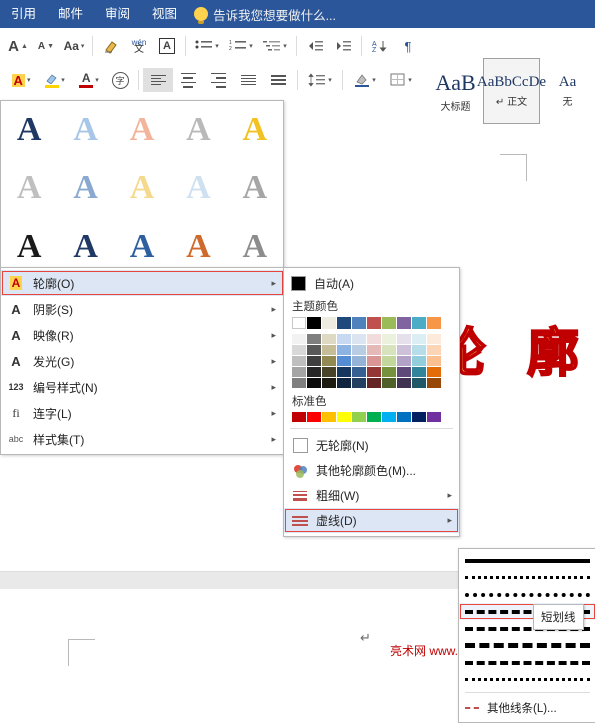  What do you see at coordinates (18, 46) in the screenshot?
I see `font-grow-button: A ▲` at bounding box center [18, 46].